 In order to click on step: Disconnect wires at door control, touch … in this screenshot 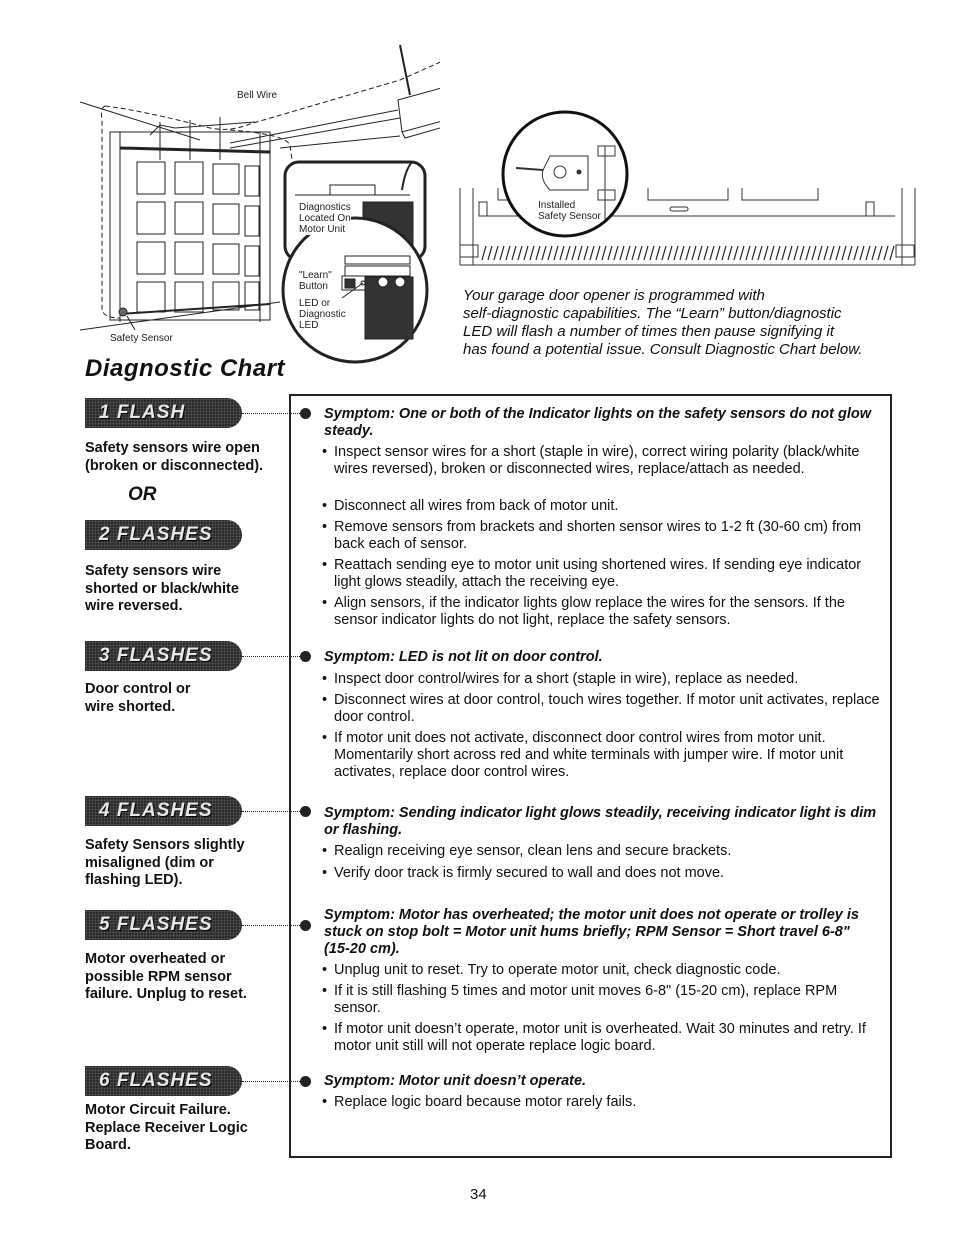, I will do `click(604, 709)`.